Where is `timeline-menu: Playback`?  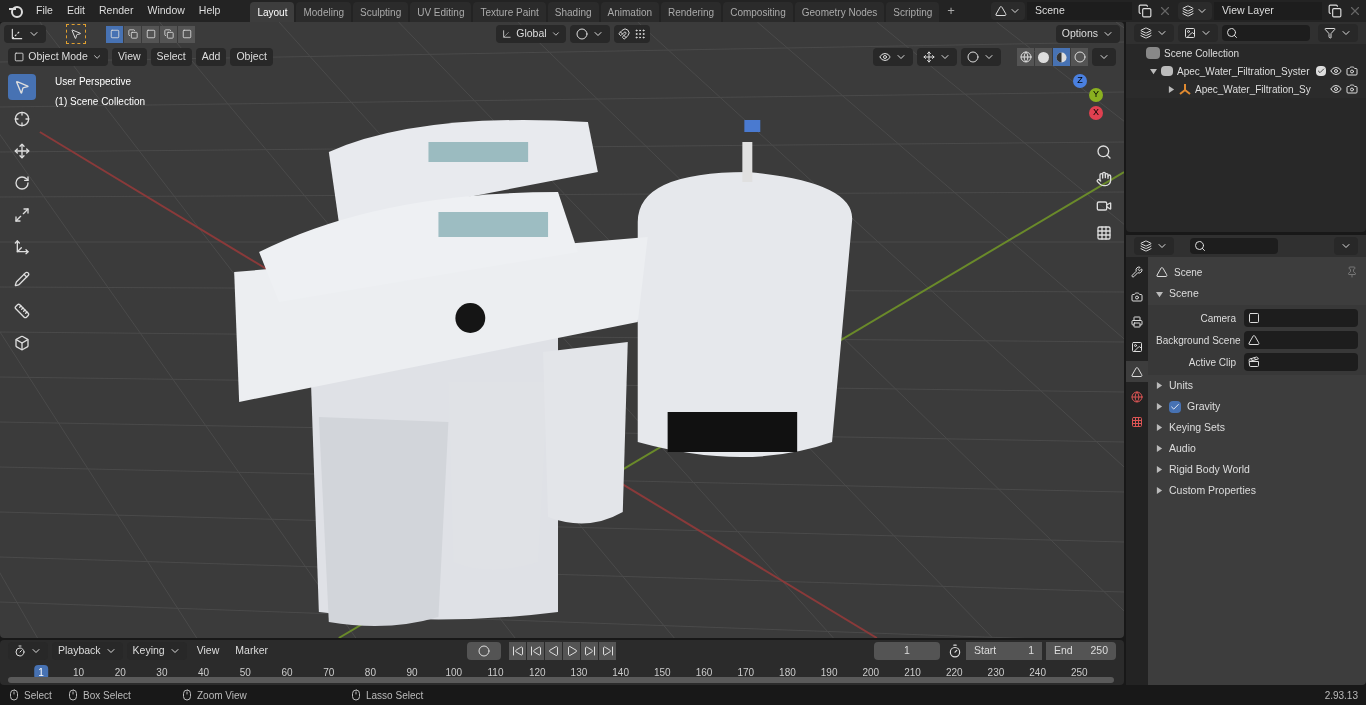 timeline-menu: Playback is located at coordinates (87, 651).